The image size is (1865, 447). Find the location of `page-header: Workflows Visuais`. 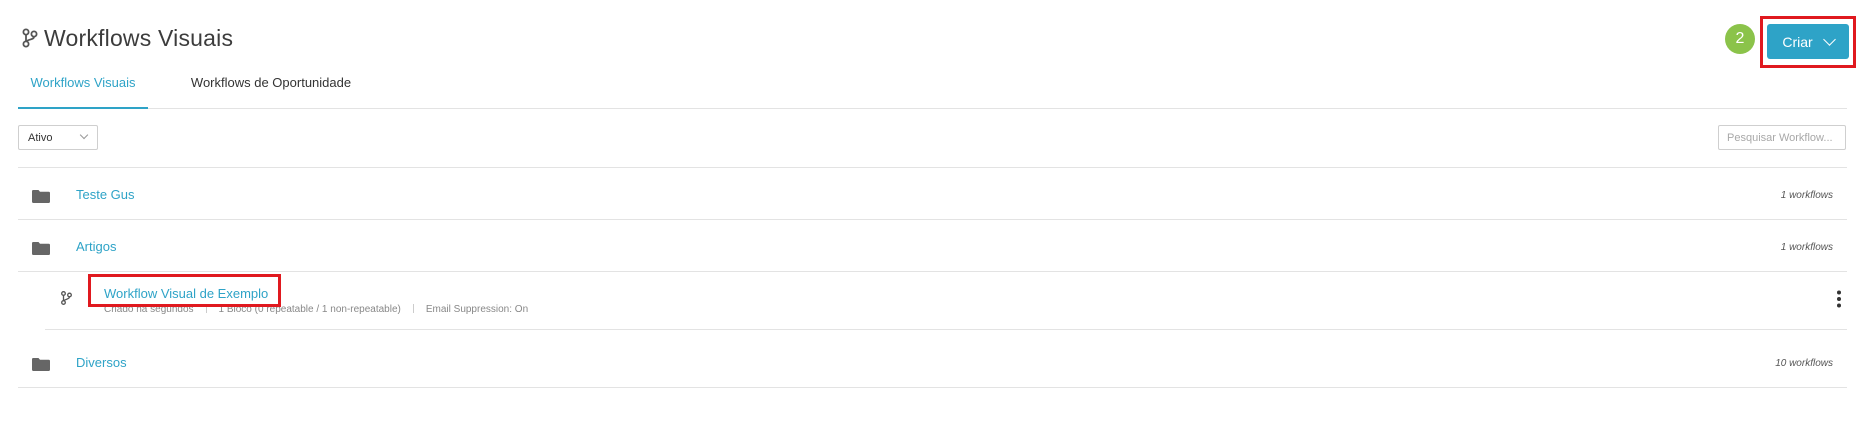

page-header: Workflows Visuais is located at coordinates (127, 38).